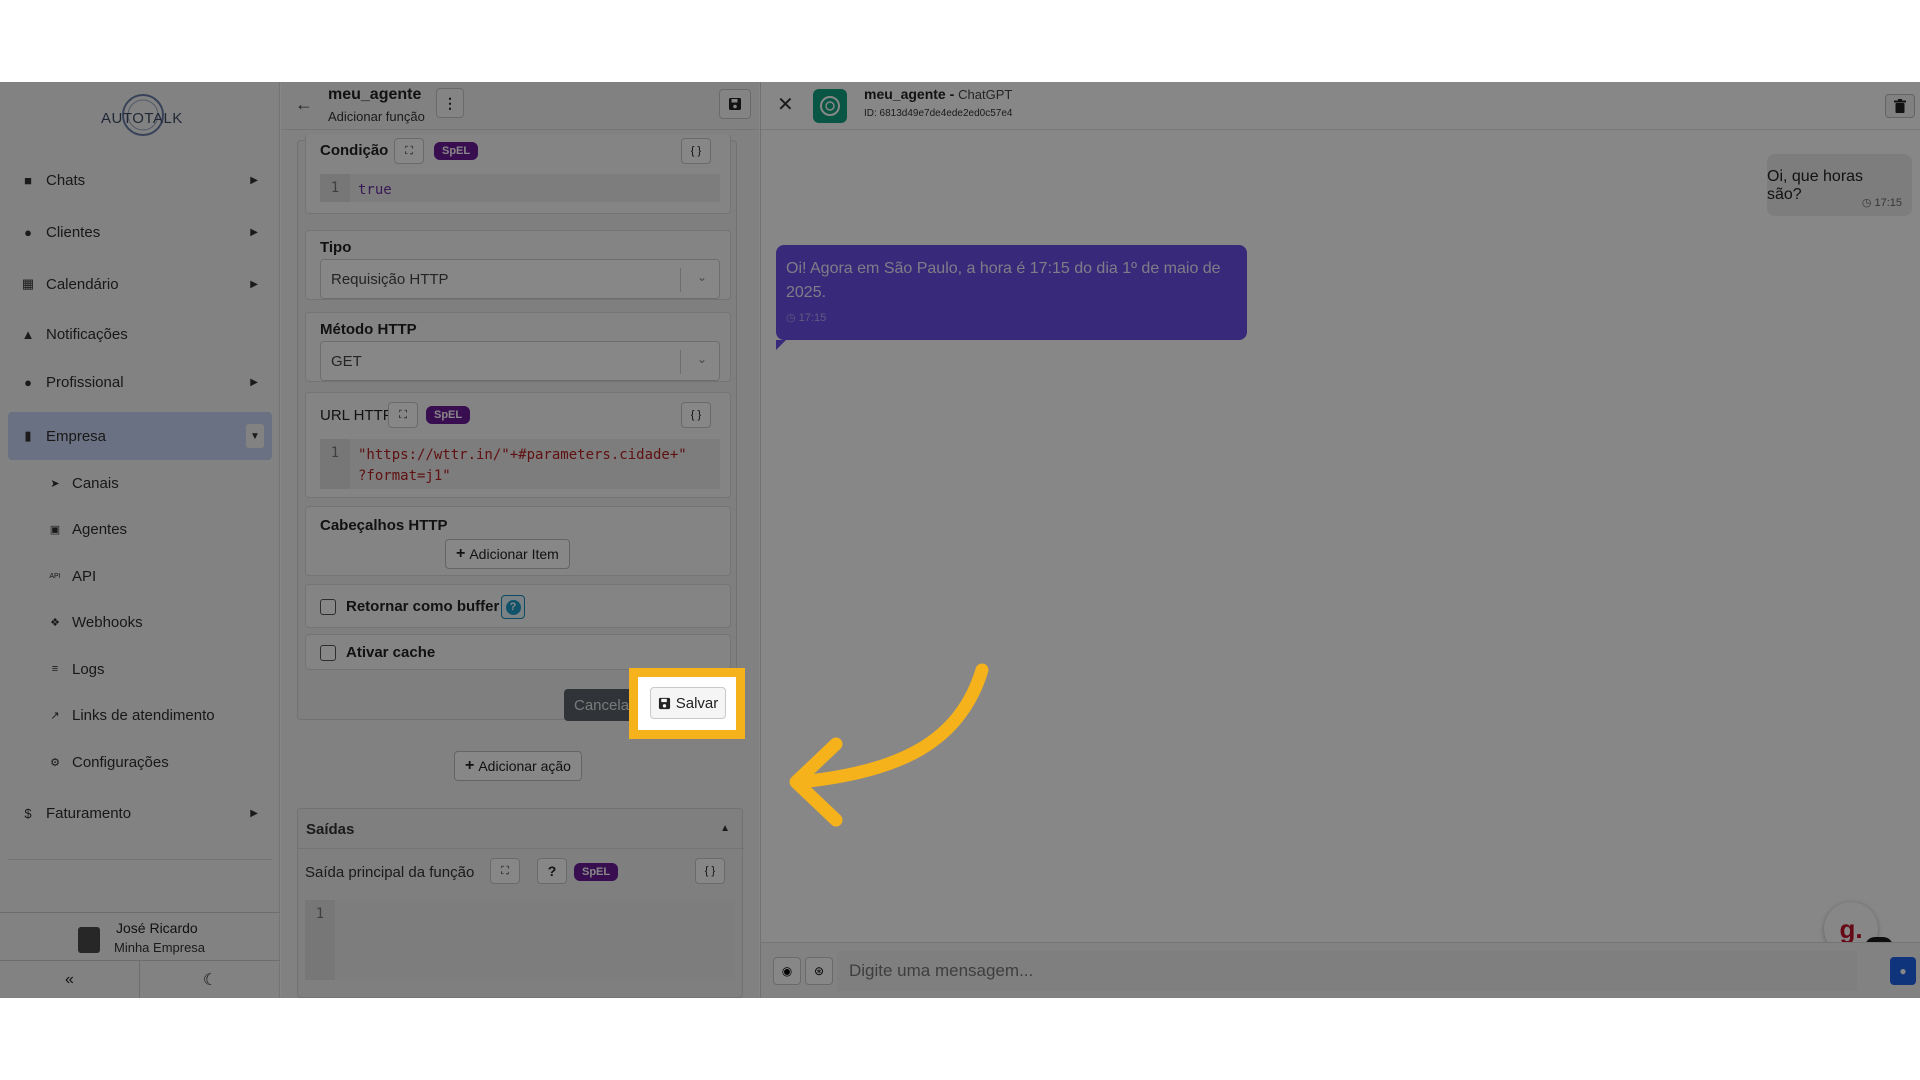  I want to click on method-select: GET ⌄, so click(520, 361).